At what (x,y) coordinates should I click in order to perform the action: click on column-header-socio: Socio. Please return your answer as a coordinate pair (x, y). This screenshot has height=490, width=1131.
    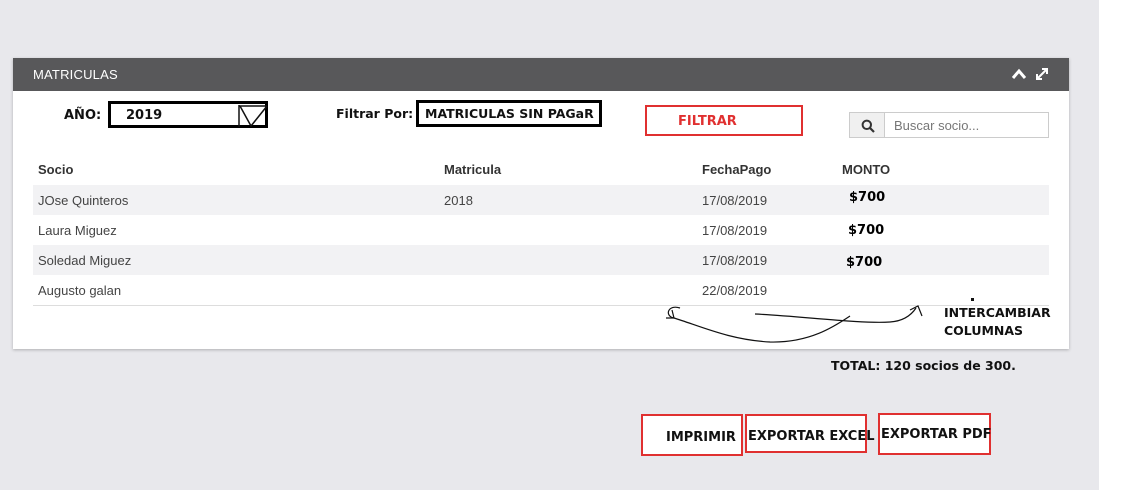
    Looking at the image, I should click on (55, 169).